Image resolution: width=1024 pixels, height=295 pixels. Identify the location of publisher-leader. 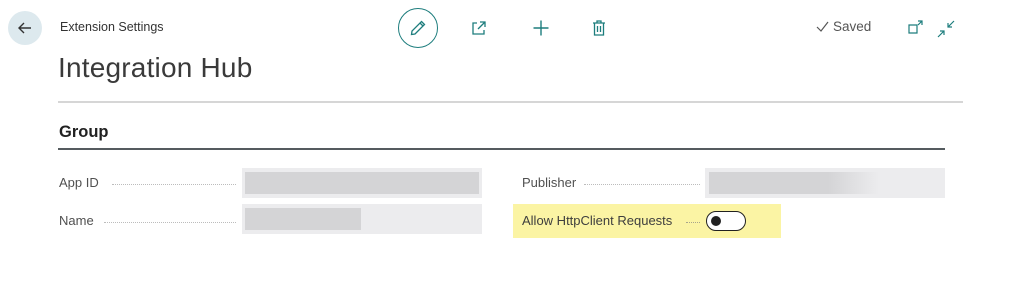
(642, 184).